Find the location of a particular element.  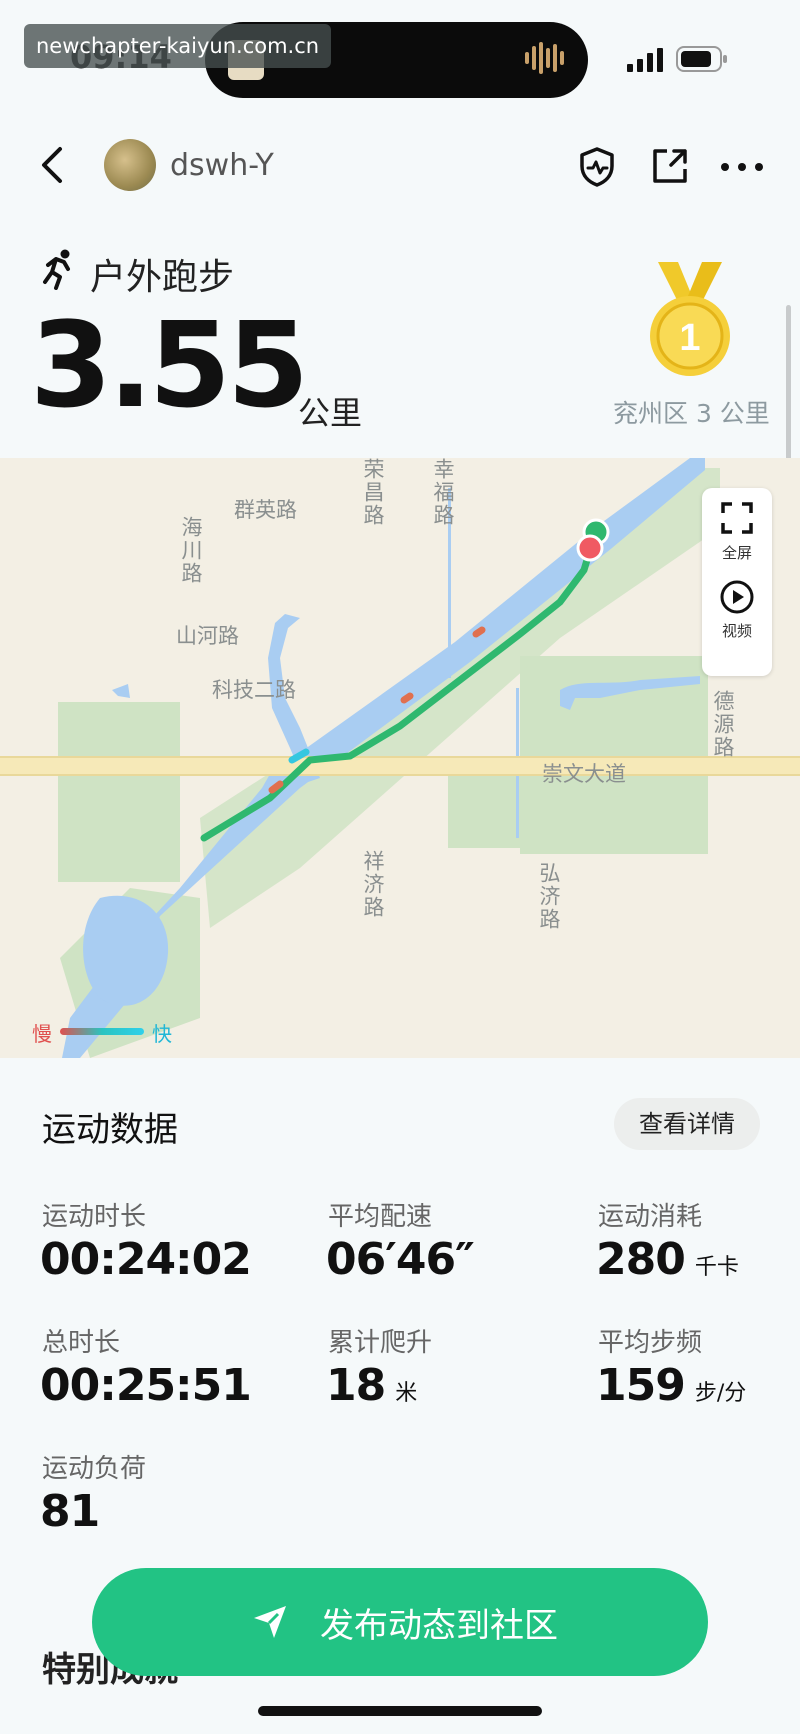

publish-label: 发布动态到社区 is located at coordinates (439, 1626).